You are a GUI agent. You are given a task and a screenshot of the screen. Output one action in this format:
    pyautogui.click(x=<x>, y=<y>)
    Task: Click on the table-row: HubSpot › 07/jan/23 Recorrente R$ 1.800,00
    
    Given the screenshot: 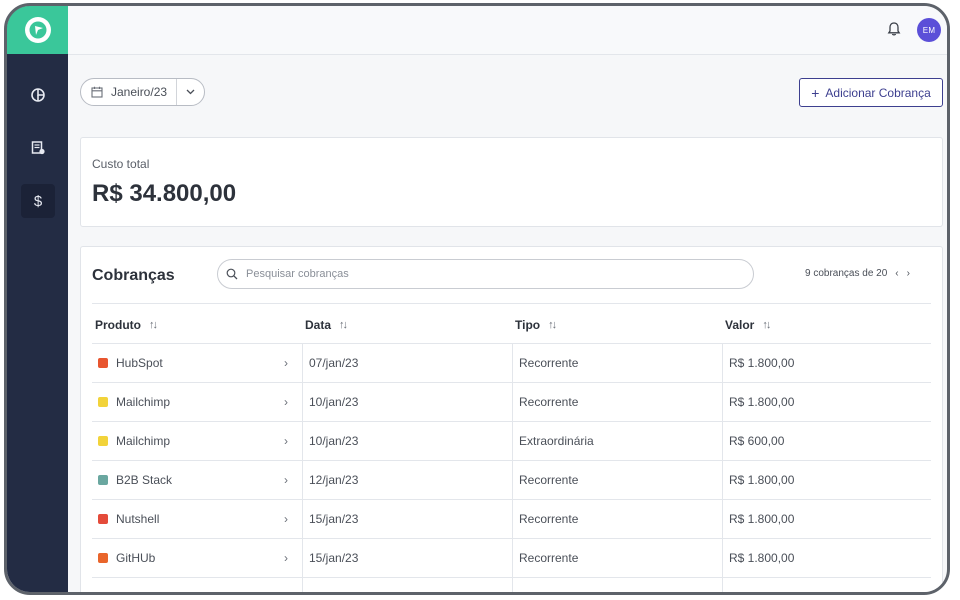 What is the action you would take?
    pyautogui.click(x=511, y=362)
    